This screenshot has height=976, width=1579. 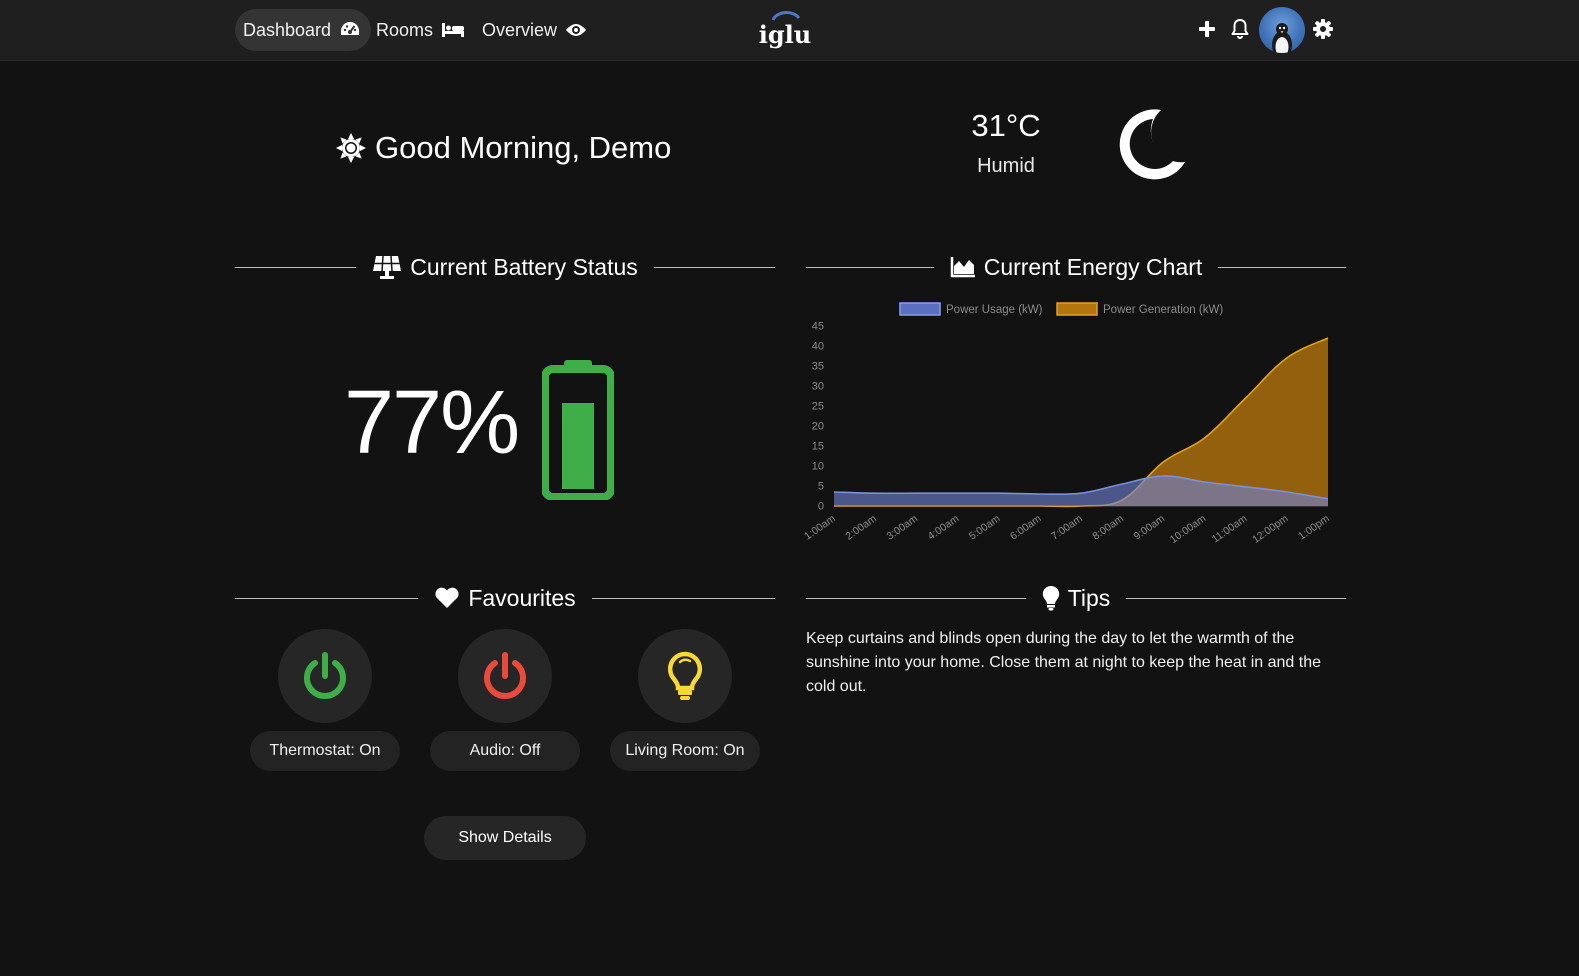 What do you see at coordinates (962, 267) in the screenshot?
I see `area-chart-icon` at bounding box center [962, 267].